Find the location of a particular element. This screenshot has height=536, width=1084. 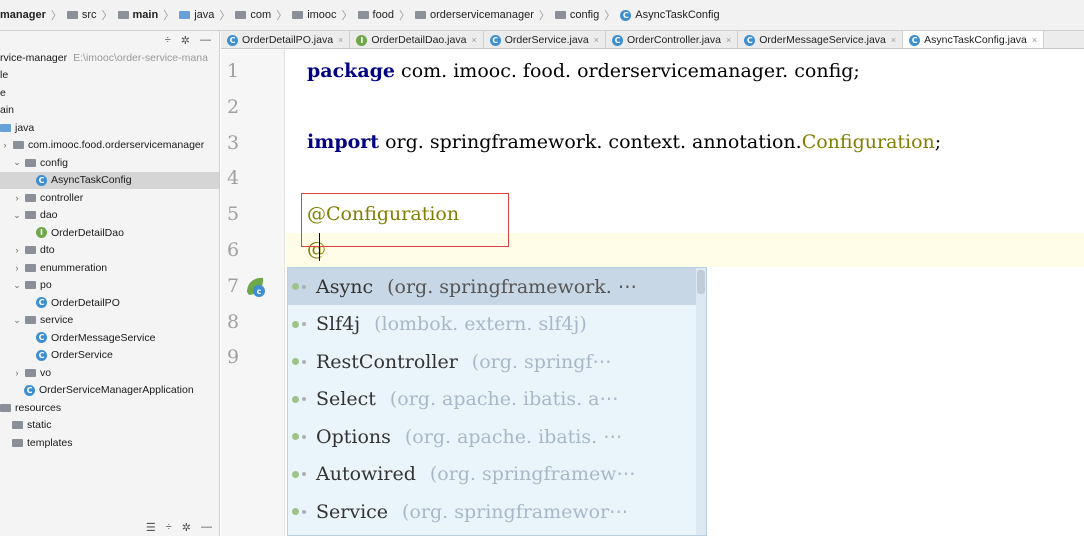

breadcrumb-label: main is located at coordinates (145, 15).